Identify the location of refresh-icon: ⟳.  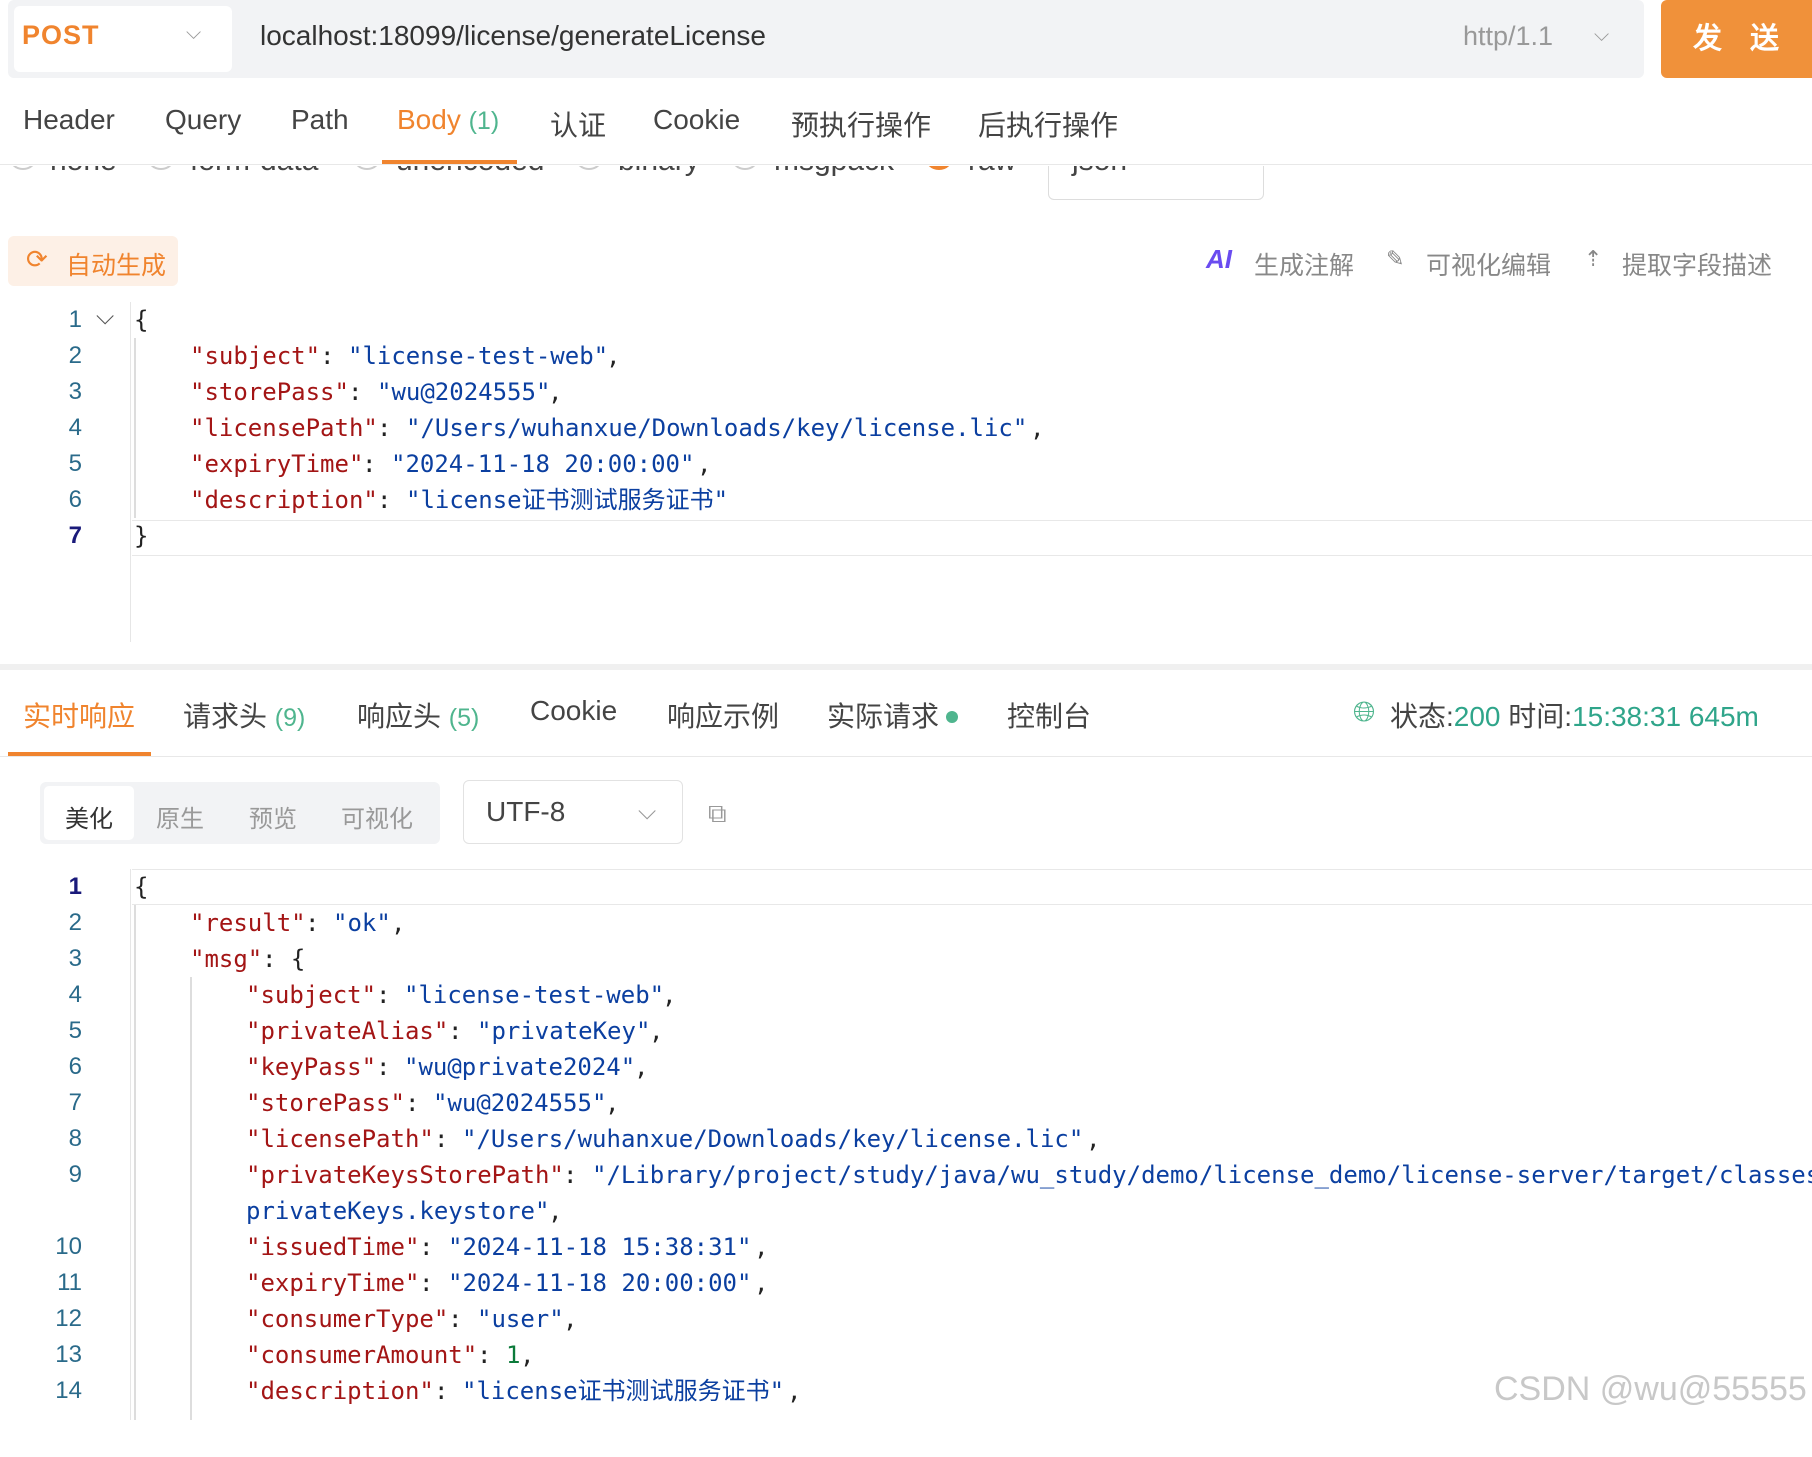
(37, 259).